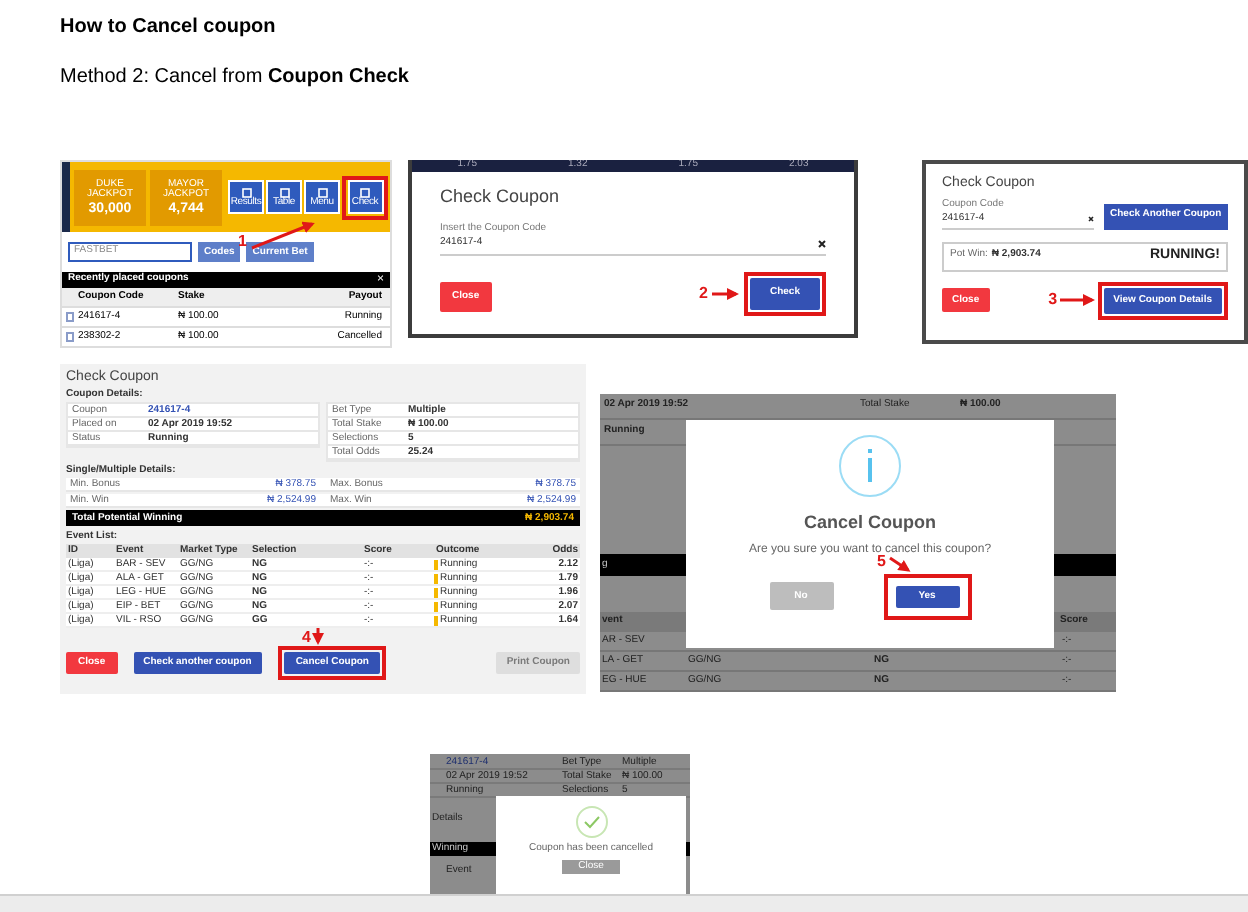 Image resolution: width=1248 pixels, height=912 pixels. What do you see at coordinates (870, 466) in the screenshot?
I see `info-icon` at bounding box center [870, 466].